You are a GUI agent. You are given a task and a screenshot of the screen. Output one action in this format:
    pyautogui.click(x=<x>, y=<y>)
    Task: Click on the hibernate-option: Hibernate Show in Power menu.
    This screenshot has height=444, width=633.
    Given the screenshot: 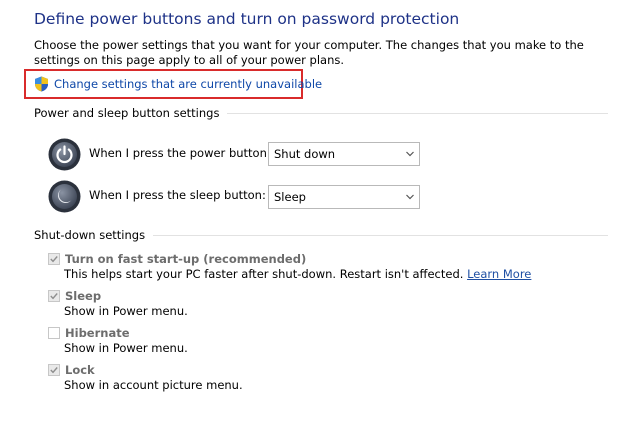 What is the action you would take?
    pyautogui.click(x=118, y=340)
    